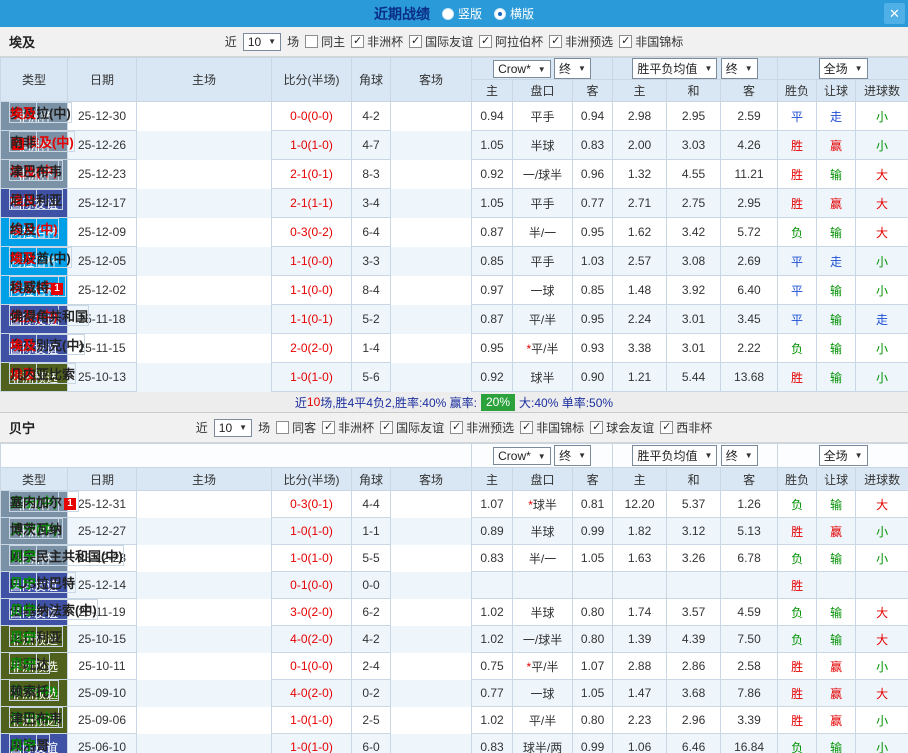  I want to click on avg-away-cell: 7.50, so click(749, 639).